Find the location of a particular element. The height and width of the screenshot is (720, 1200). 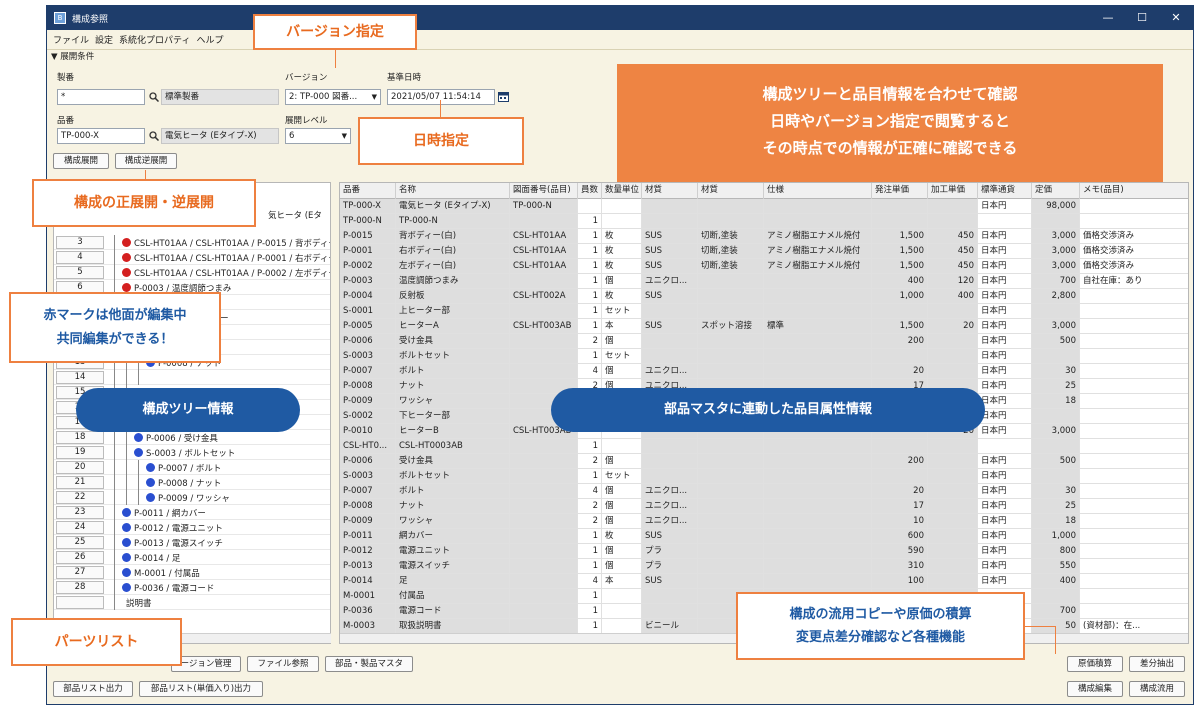

table-cell: P-0010 is located at coordinates (368, 431).